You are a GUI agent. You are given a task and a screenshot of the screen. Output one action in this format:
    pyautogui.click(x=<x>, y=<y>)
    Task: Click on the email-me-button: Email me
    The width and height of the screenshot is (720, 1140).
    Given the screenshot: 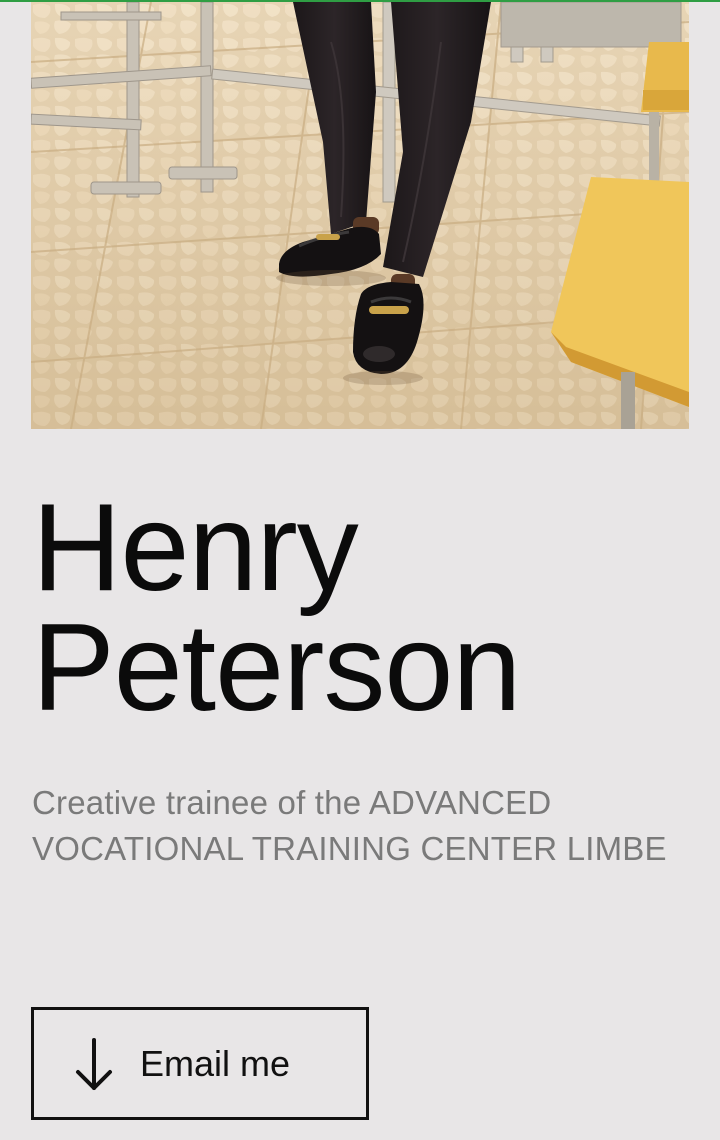 What is the action you would take?
    pyautogui.click(x=200, y=1063)
    